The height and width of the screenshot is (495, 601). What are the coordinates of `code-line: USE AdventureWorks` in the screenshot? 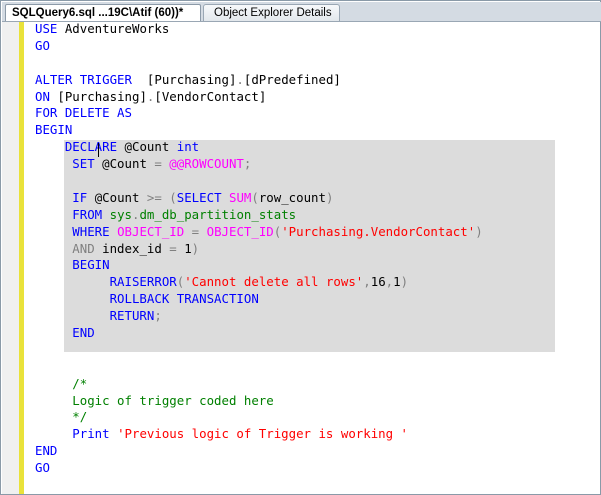 It's located at (259, 29).